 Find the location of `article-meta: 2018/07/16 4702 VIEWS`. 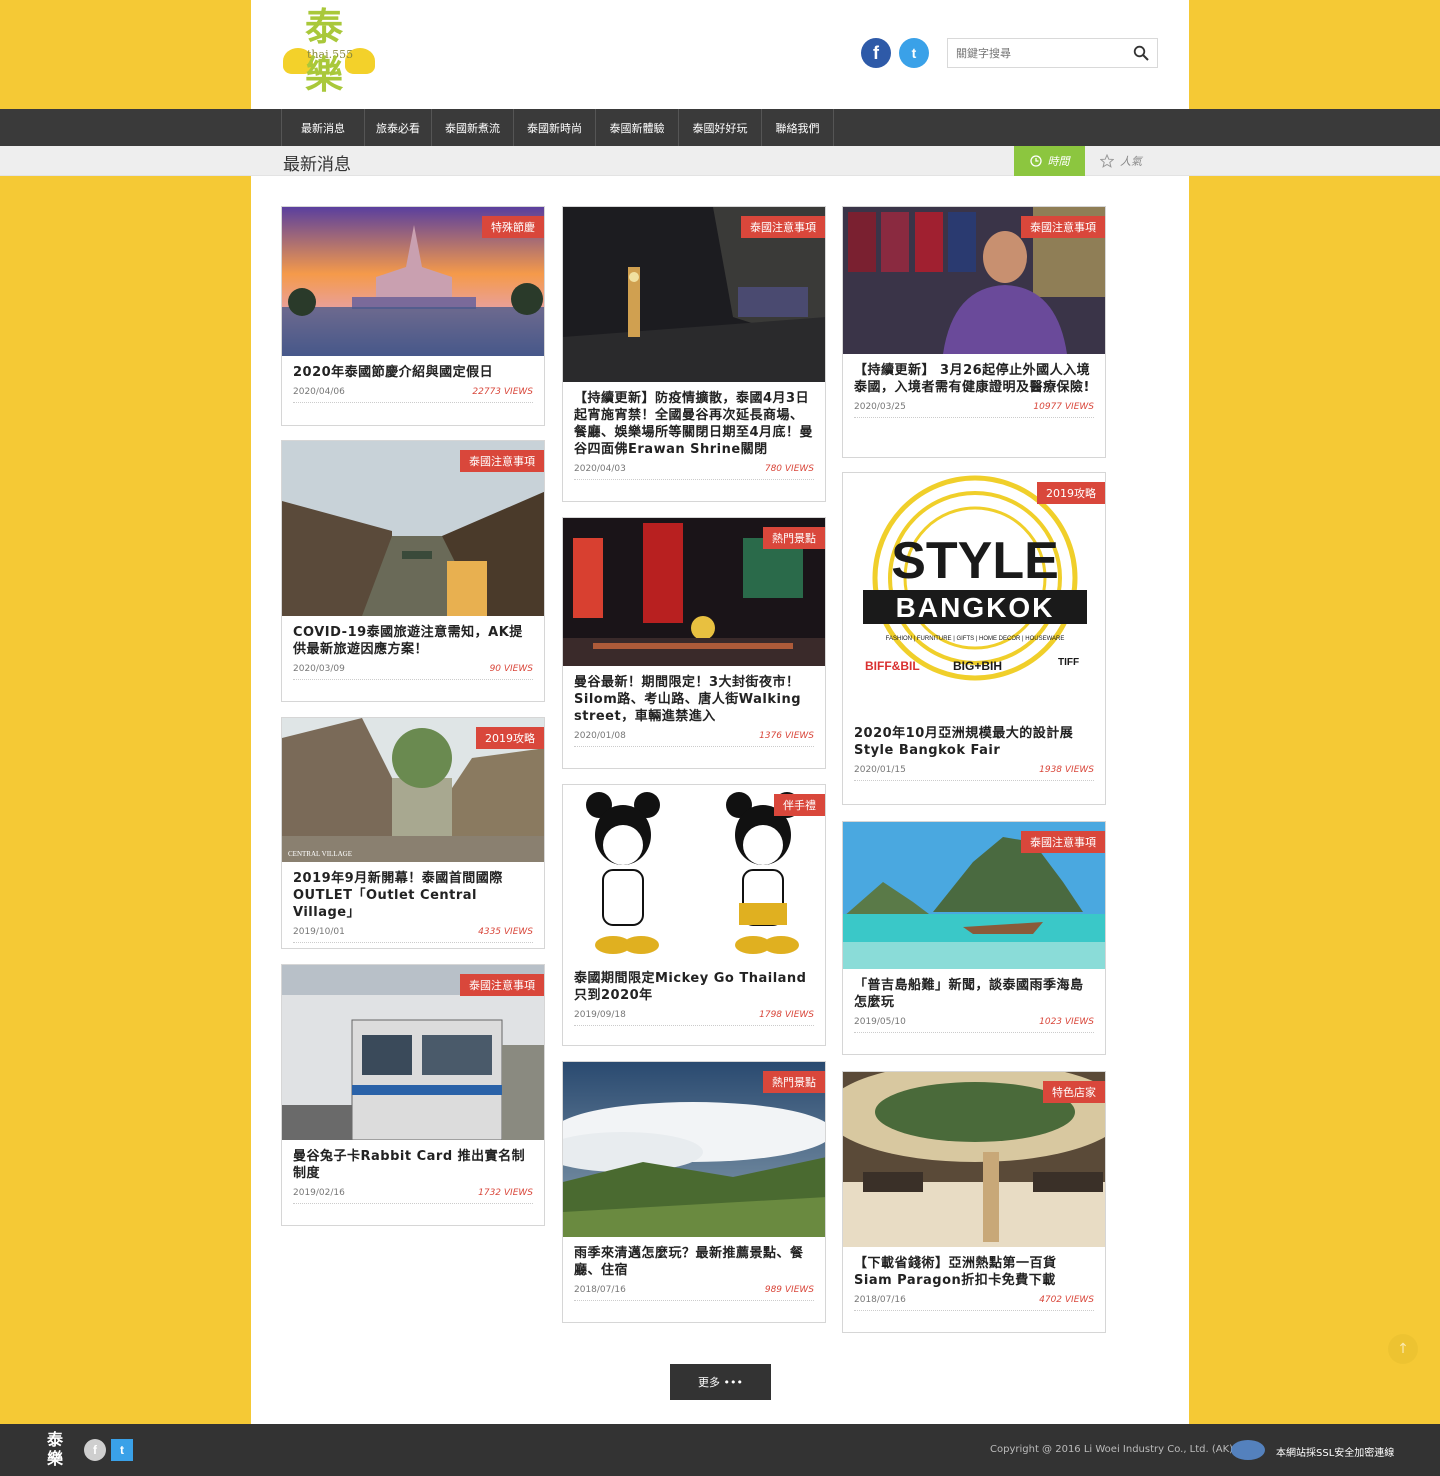

article-meta: 2018/07/16 4702 VIEWS is located at coordinates (974, 1303).